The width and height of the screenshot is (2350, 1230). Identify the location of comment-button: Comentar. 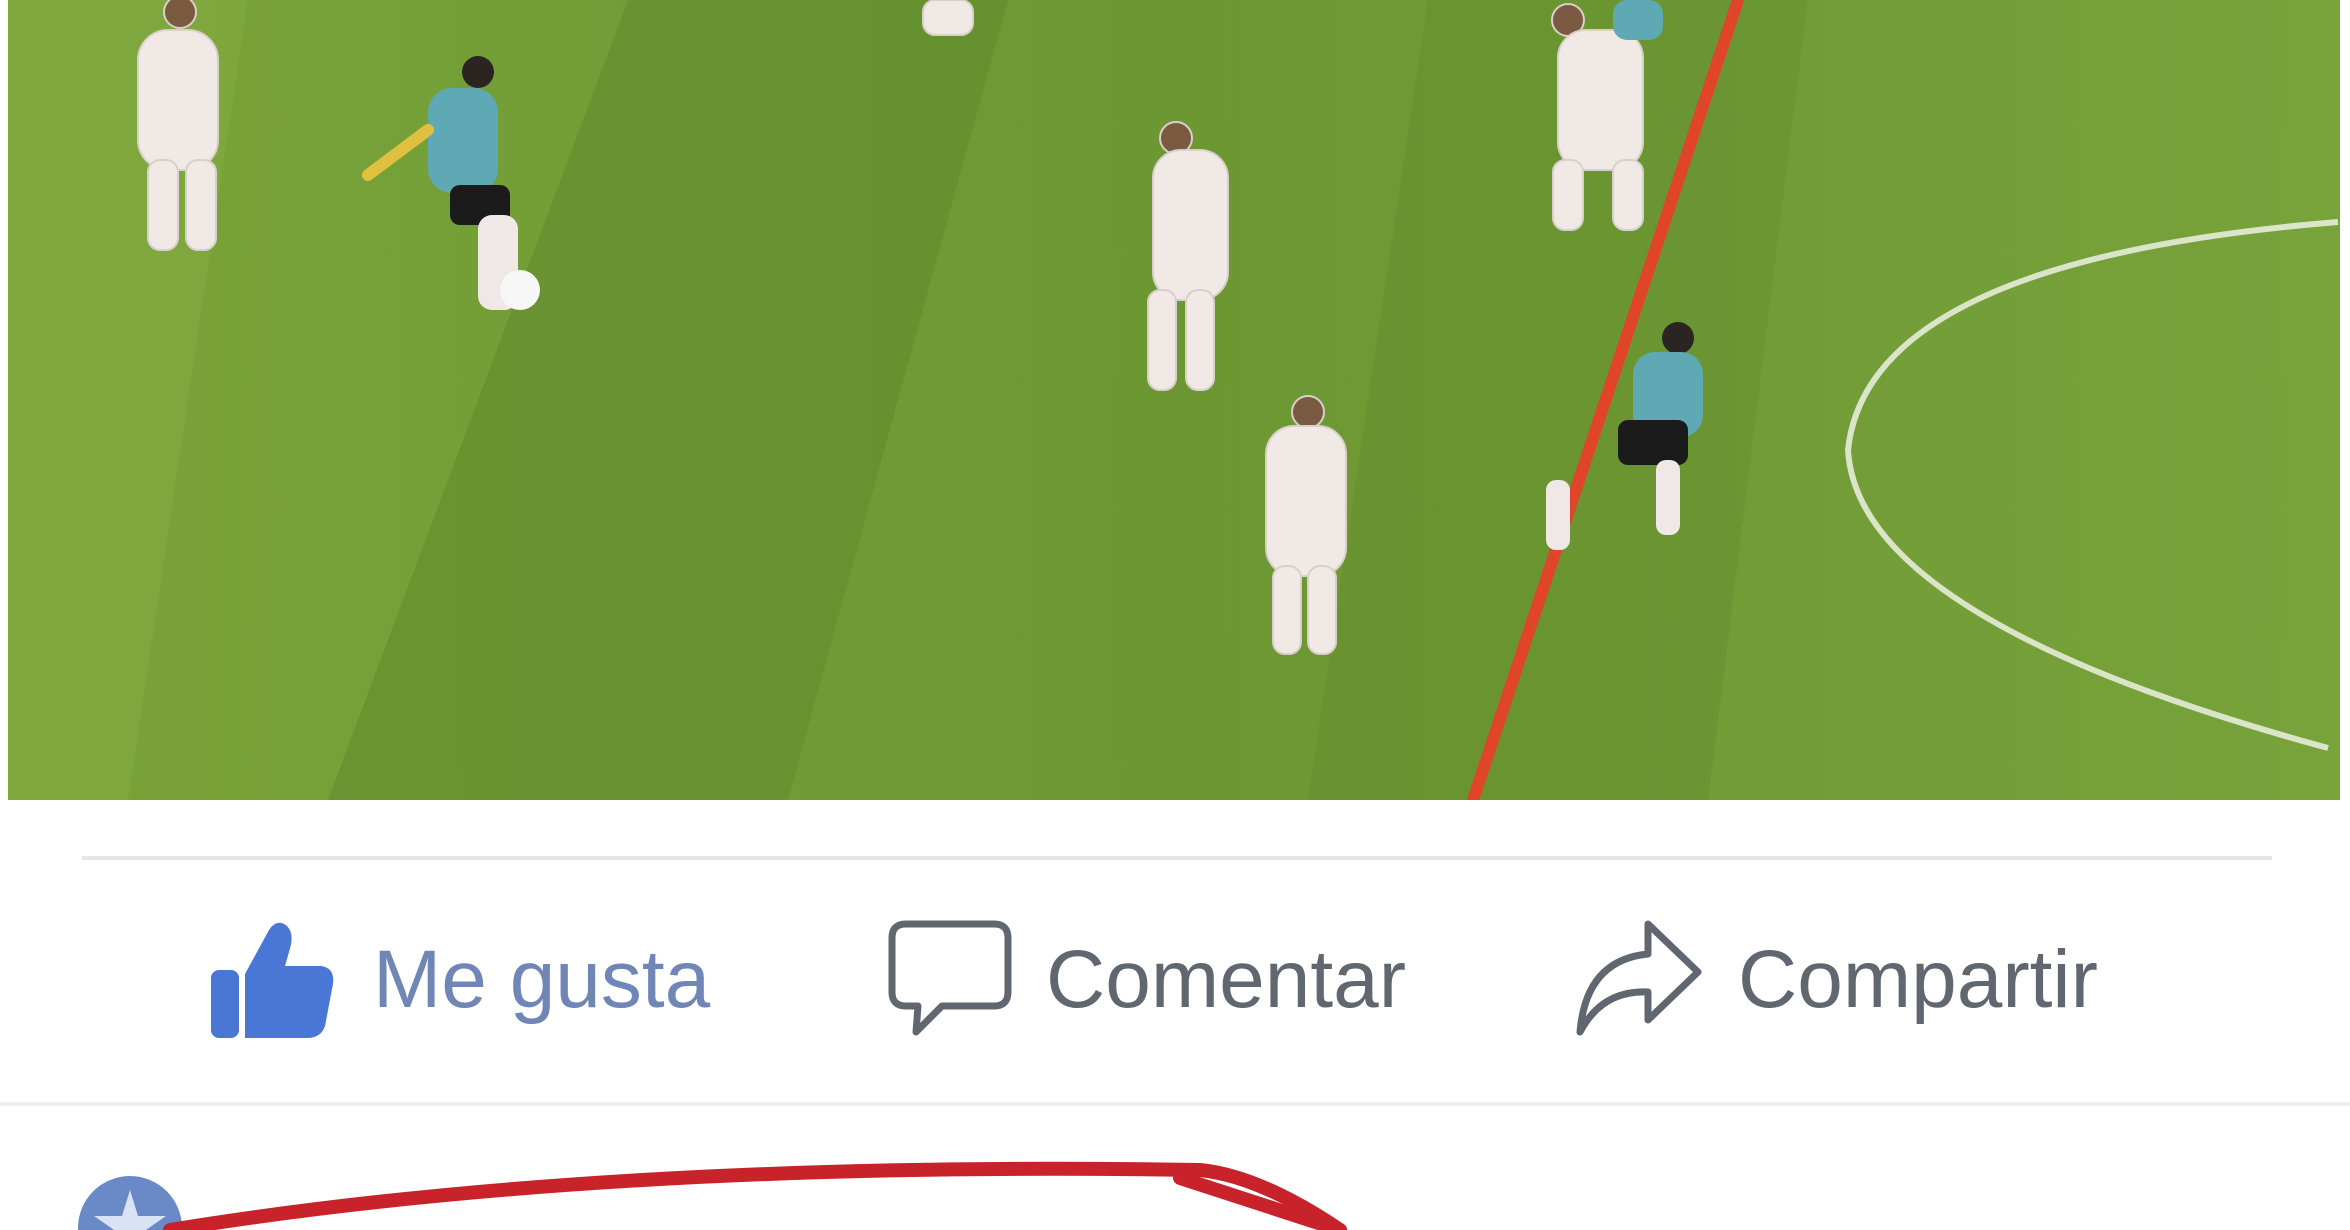
(1146, 980).